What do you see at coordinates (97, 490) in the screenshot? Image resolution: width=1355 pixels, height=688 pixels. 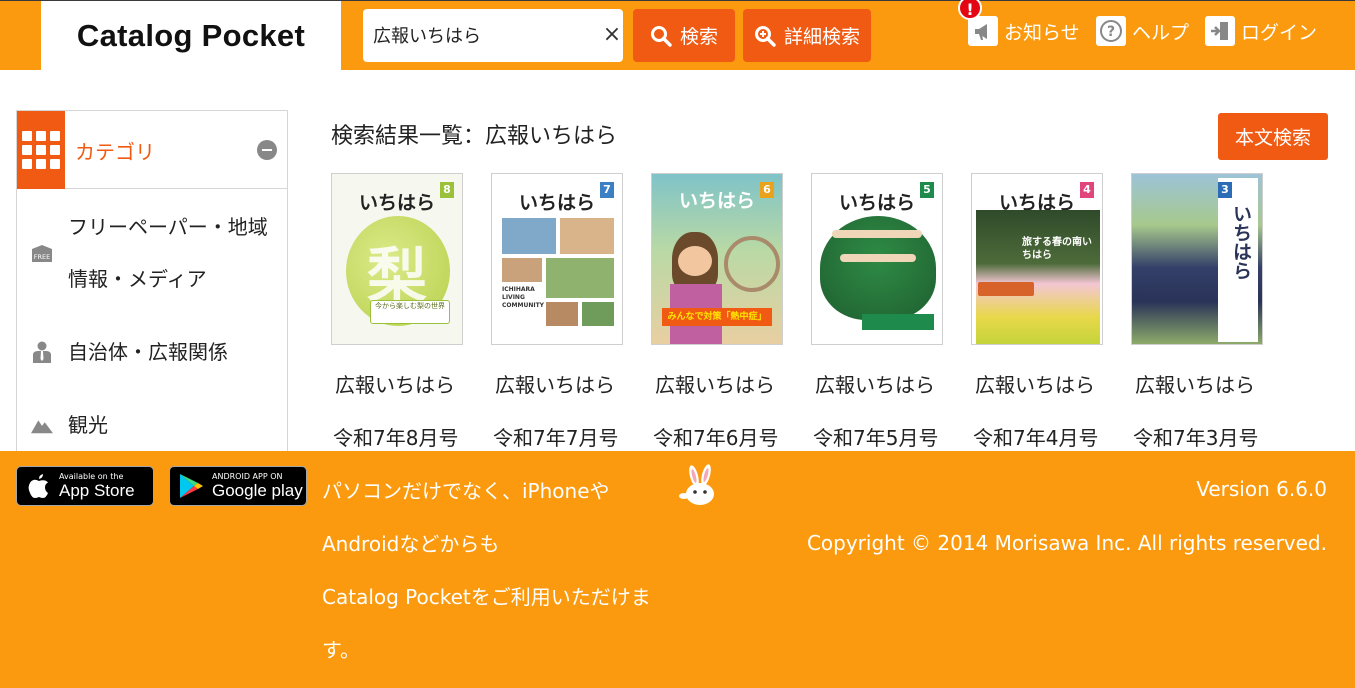 I see `app-store-big: App Store` at bounding box center [97, 490].